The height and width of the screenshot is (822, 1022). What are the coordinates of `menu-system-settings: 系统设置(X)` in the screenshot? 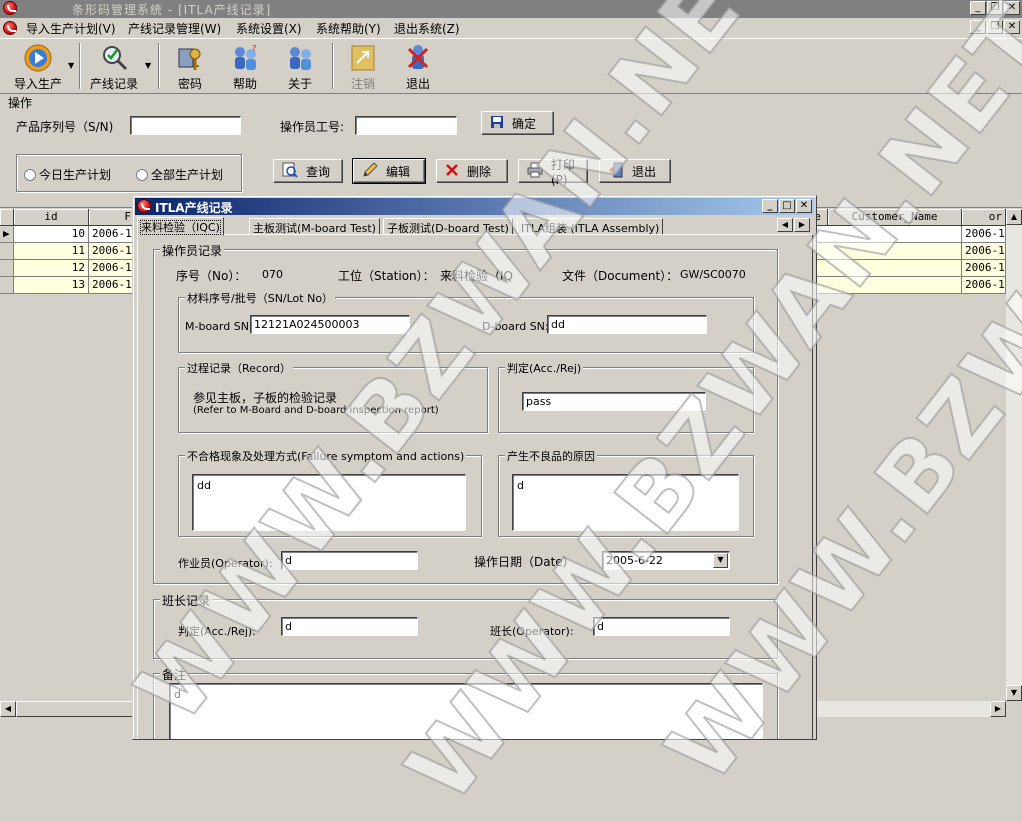 It's located at (269, 28).